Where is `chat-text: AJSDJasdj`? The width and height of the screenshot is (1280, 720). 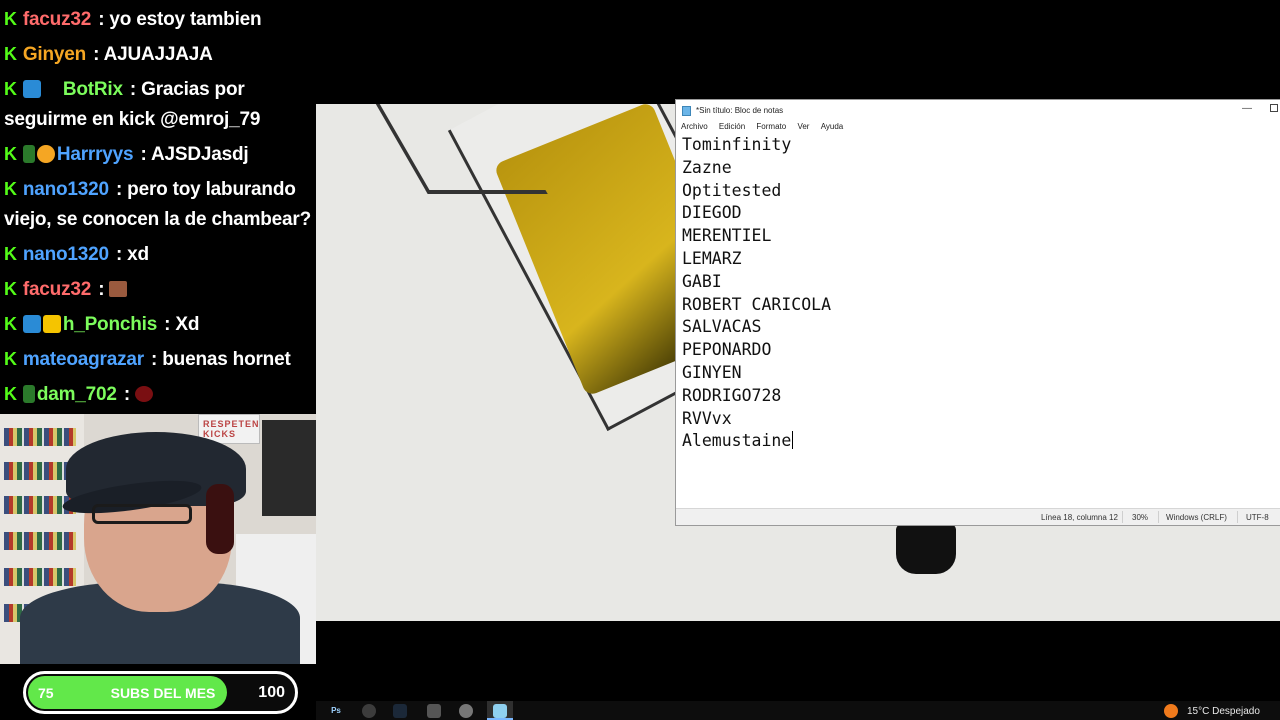
chat-text: AJSDJasdj is located at coordinates (199, 154).